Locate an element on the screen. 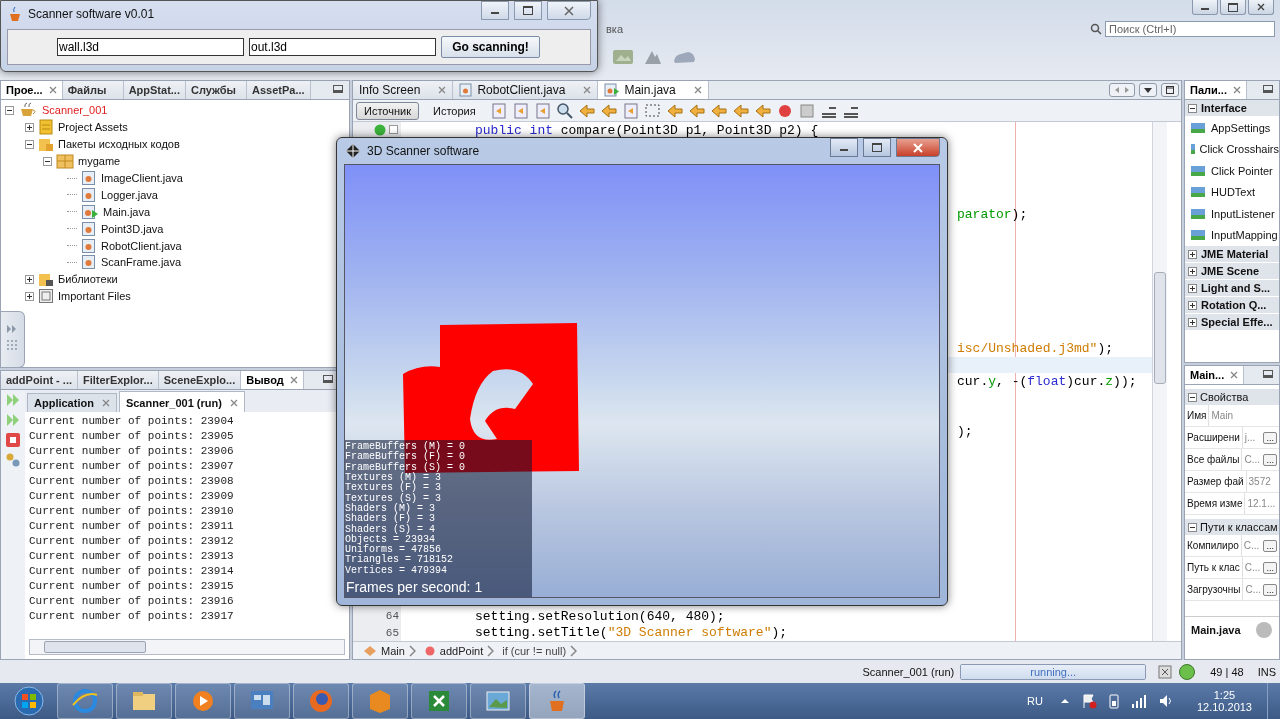 This screenshot has width=1280, height=719. palette-item: InputMapping is located at coordinates (1244, 235).